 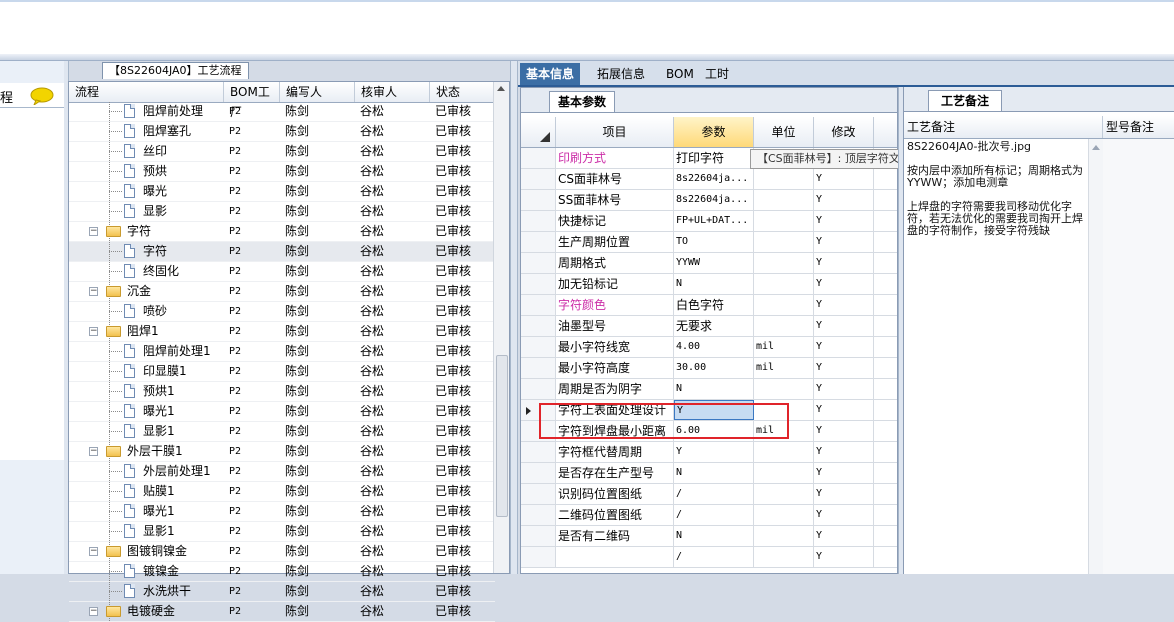 What do you see at coordinates (282, 172) in the screenshot?
I see `table-row: 预烘 P2 陈剑 谷松 已审核` at bounding box center [282, 172].